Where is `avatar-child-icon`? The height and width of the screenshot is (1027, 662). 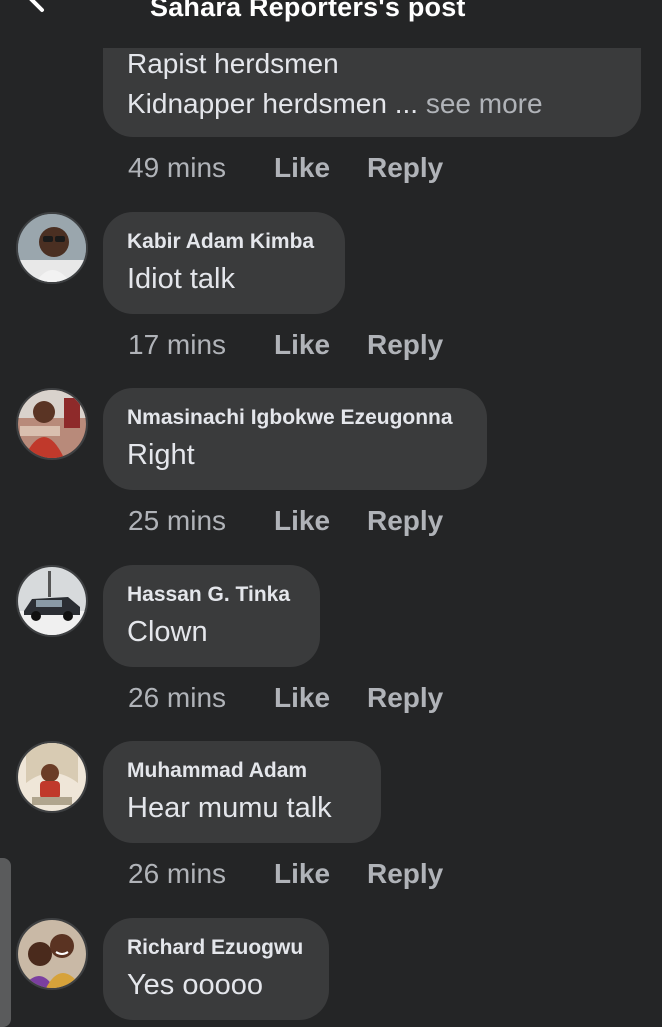 avatar-child-icon is located at coordinates (52, 777).